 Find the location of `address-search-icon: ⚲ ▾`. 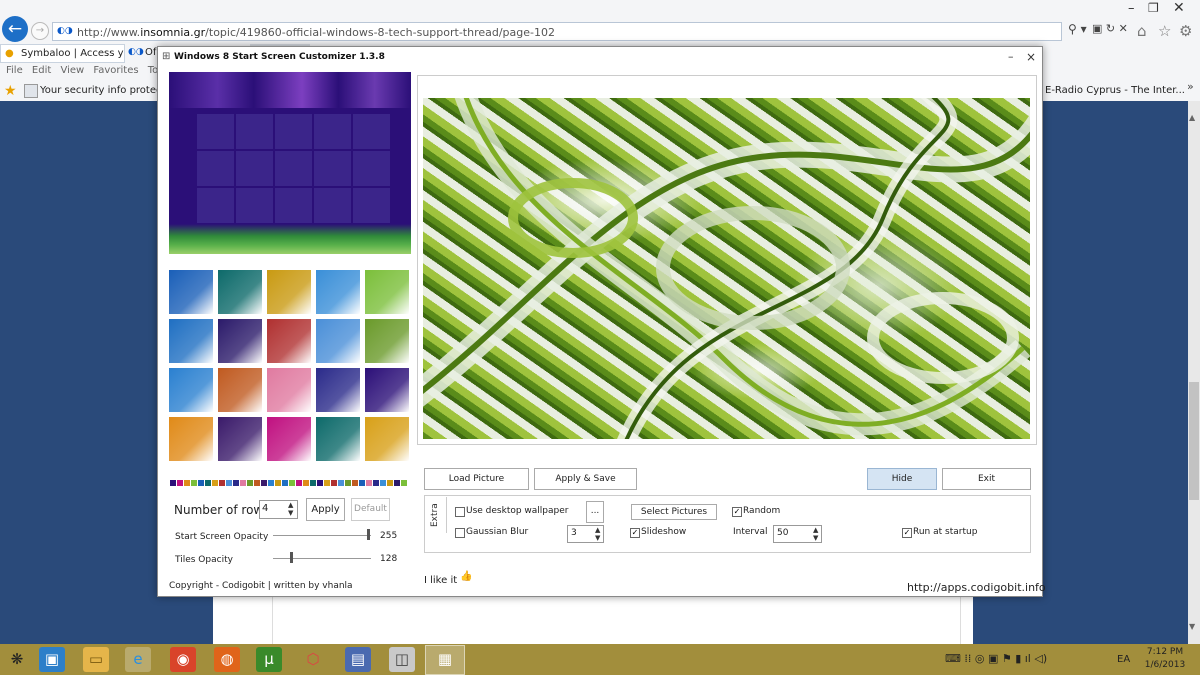

address-search-icon: ⚲ ▾ is located at coordinates (1077, 29).